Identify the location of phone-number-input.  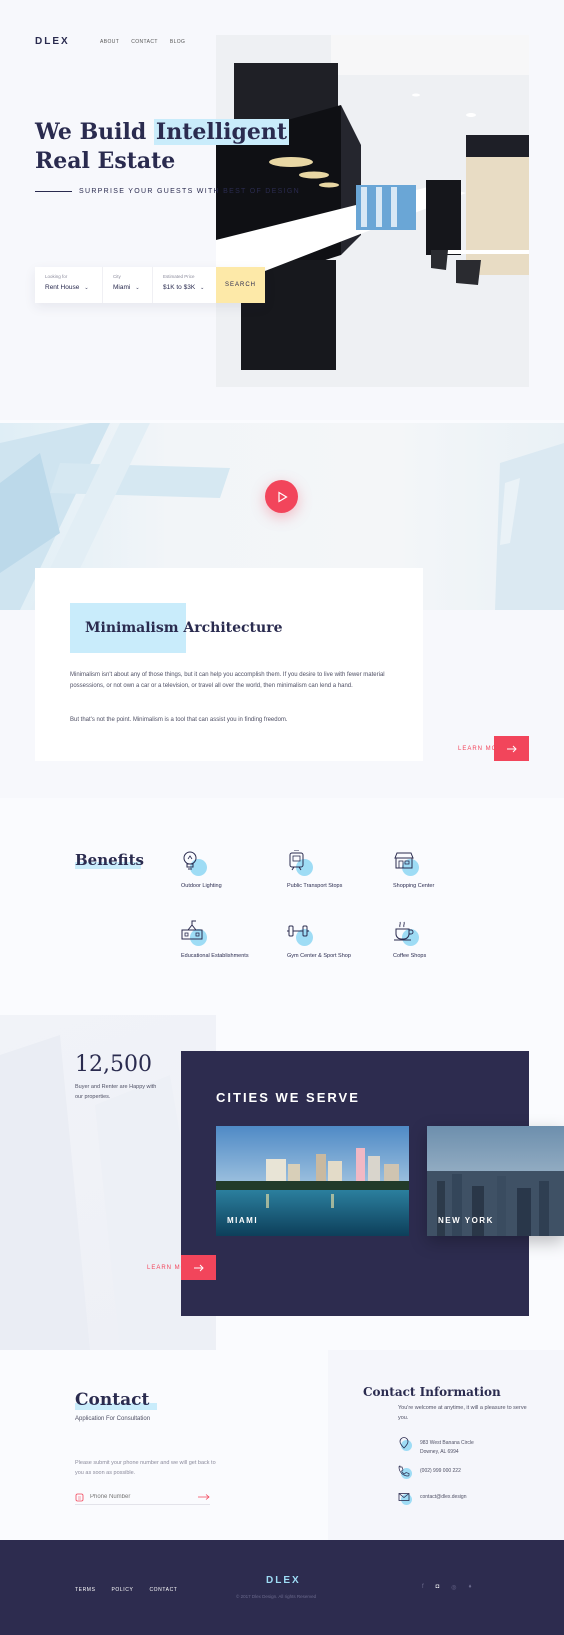
(140, 1497).